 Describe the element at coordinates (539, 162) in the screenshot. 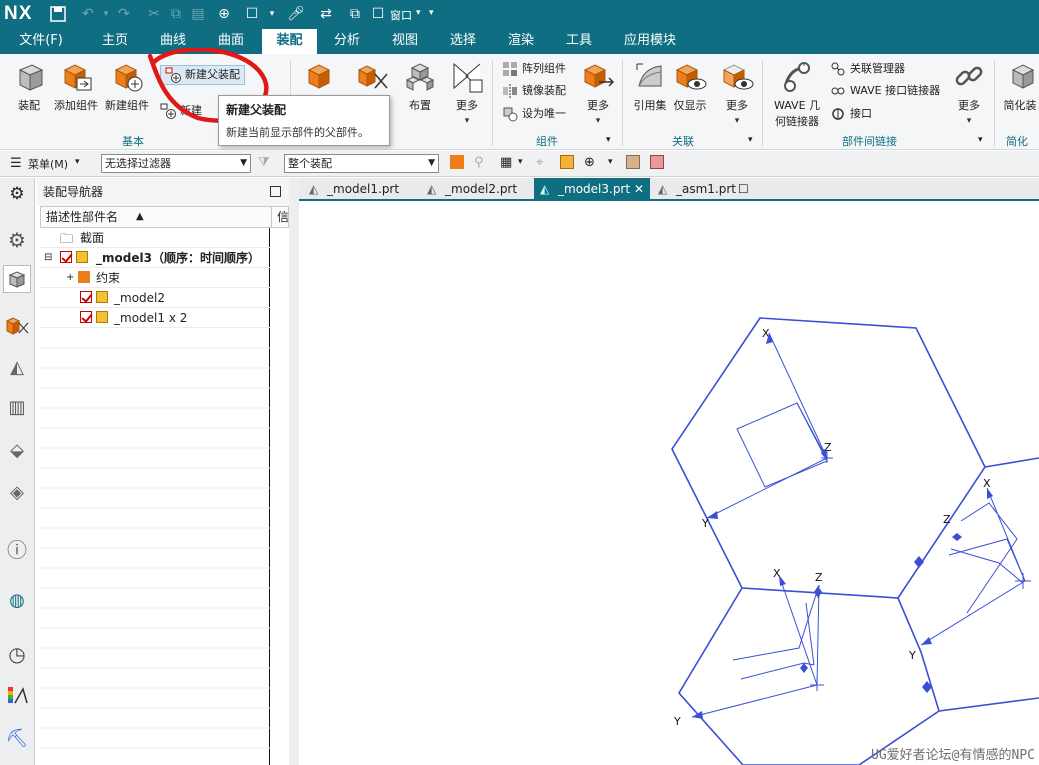

I see `snap-point-icon: ⌖` at that location.